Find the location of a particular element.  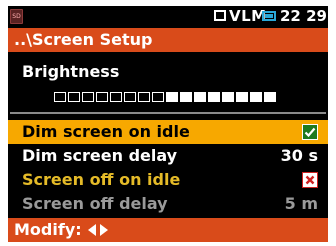

footer-bar: Modify: is located at coordinates (168, 230).